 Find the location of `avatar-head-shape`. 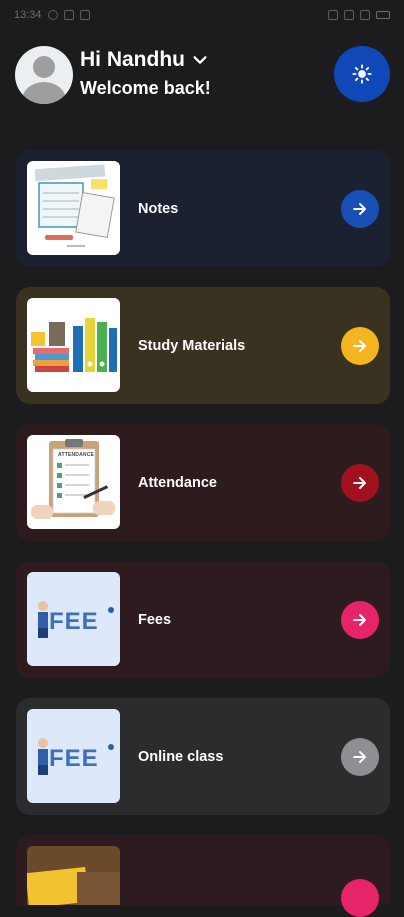

avatar-head-shape is located at coordinates (44, 67).